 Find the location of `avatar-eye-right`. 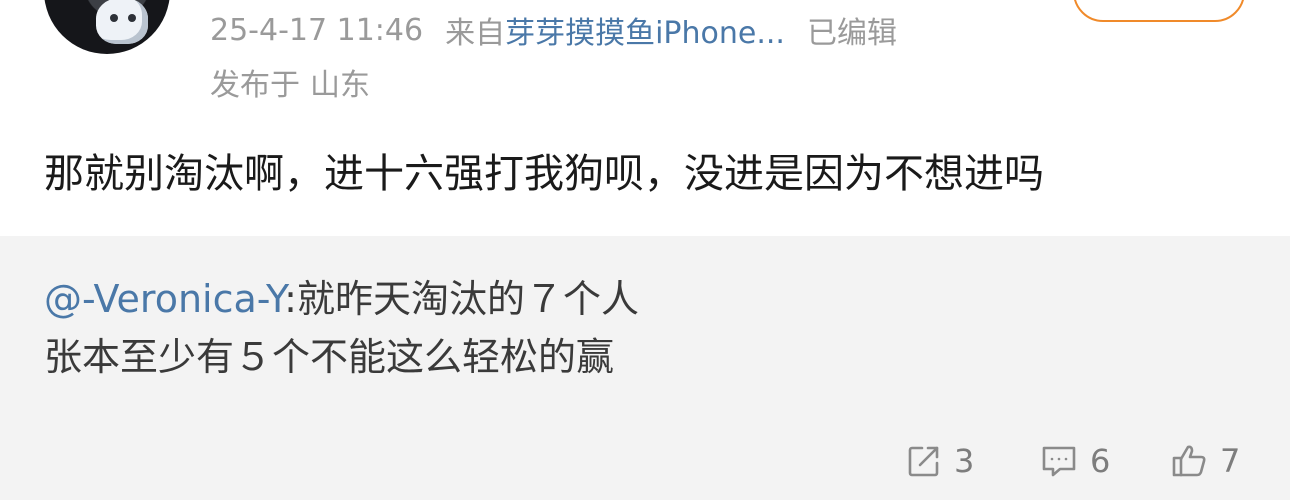

avatar-eye-right is located at coordinates (132, 18).